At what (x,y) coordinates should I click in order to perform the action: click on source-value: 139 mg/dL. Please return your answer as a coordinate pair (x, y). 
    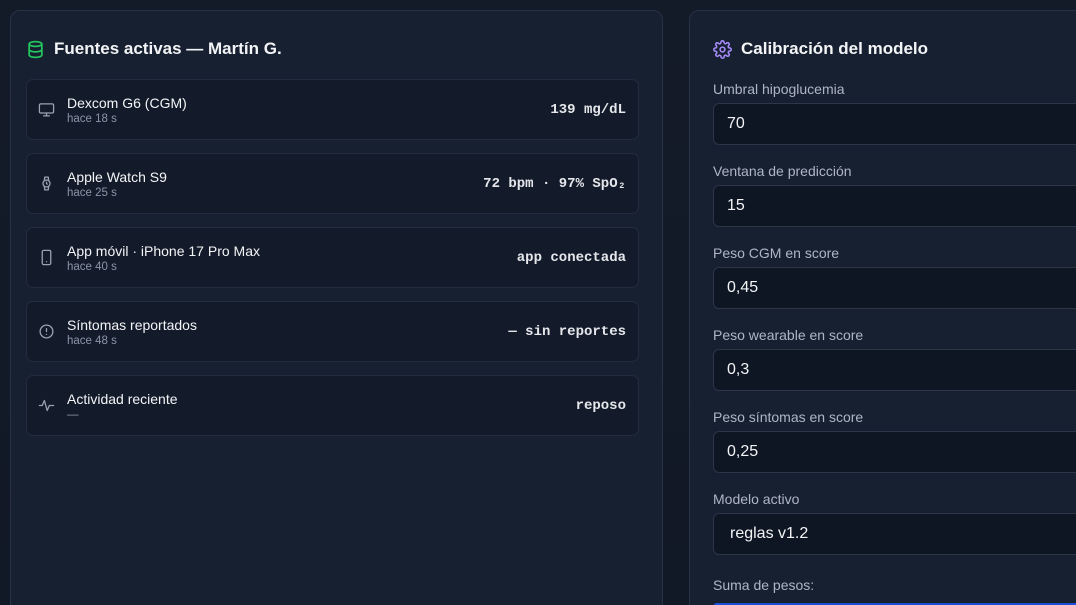
    Looking at the image, I should click on (588, 110).